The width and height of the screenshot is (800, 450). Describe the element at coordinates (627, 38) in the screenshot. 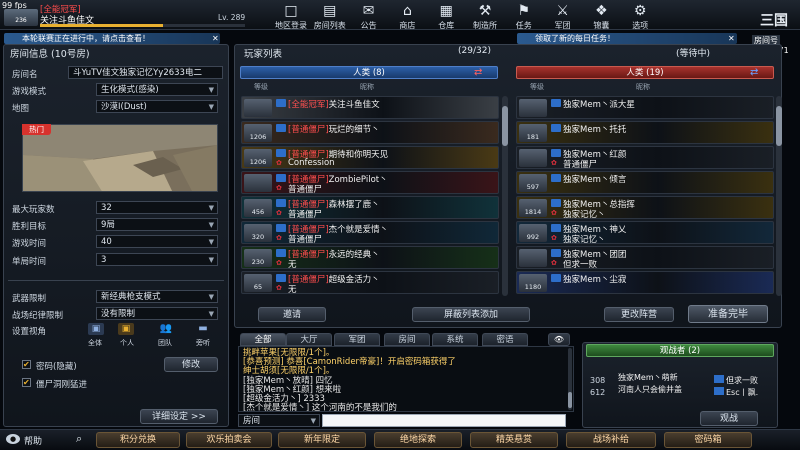

I see `daily-task-notice: 领取了新的每日任务！` at that location.